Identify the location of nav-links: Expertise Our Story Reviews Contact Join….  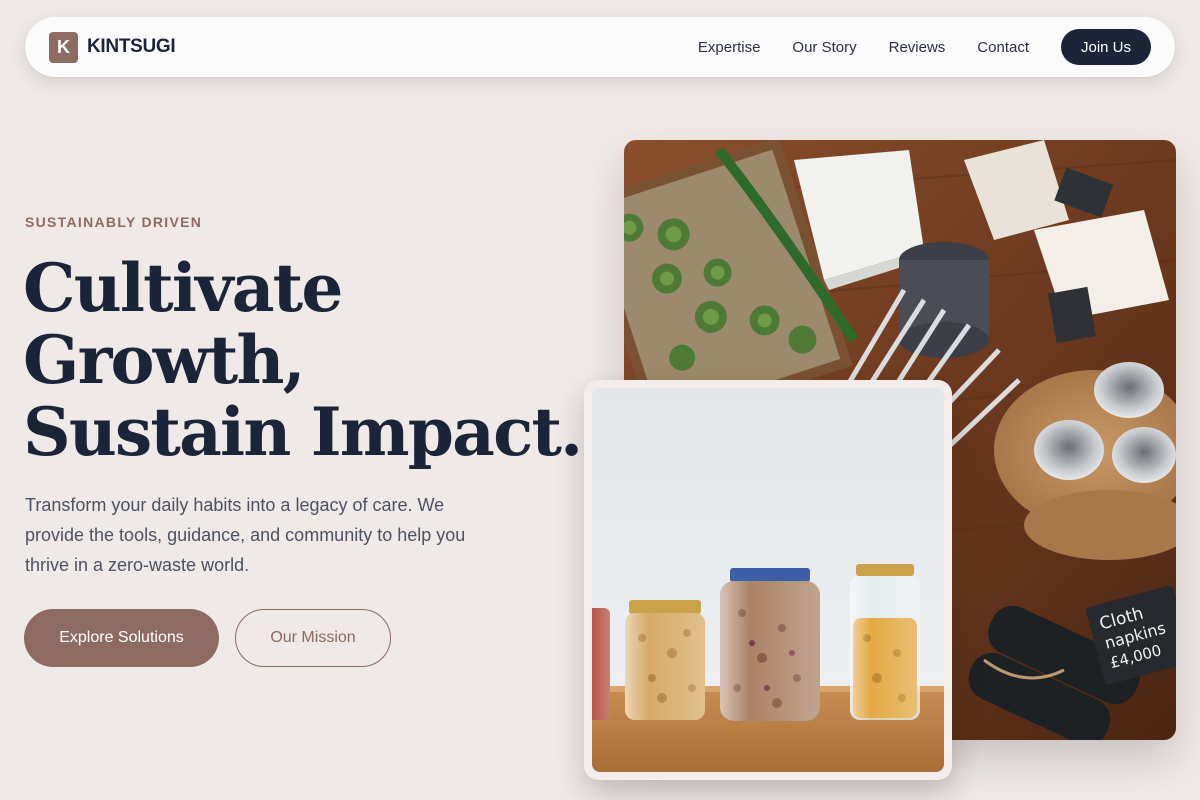
(924, 47).